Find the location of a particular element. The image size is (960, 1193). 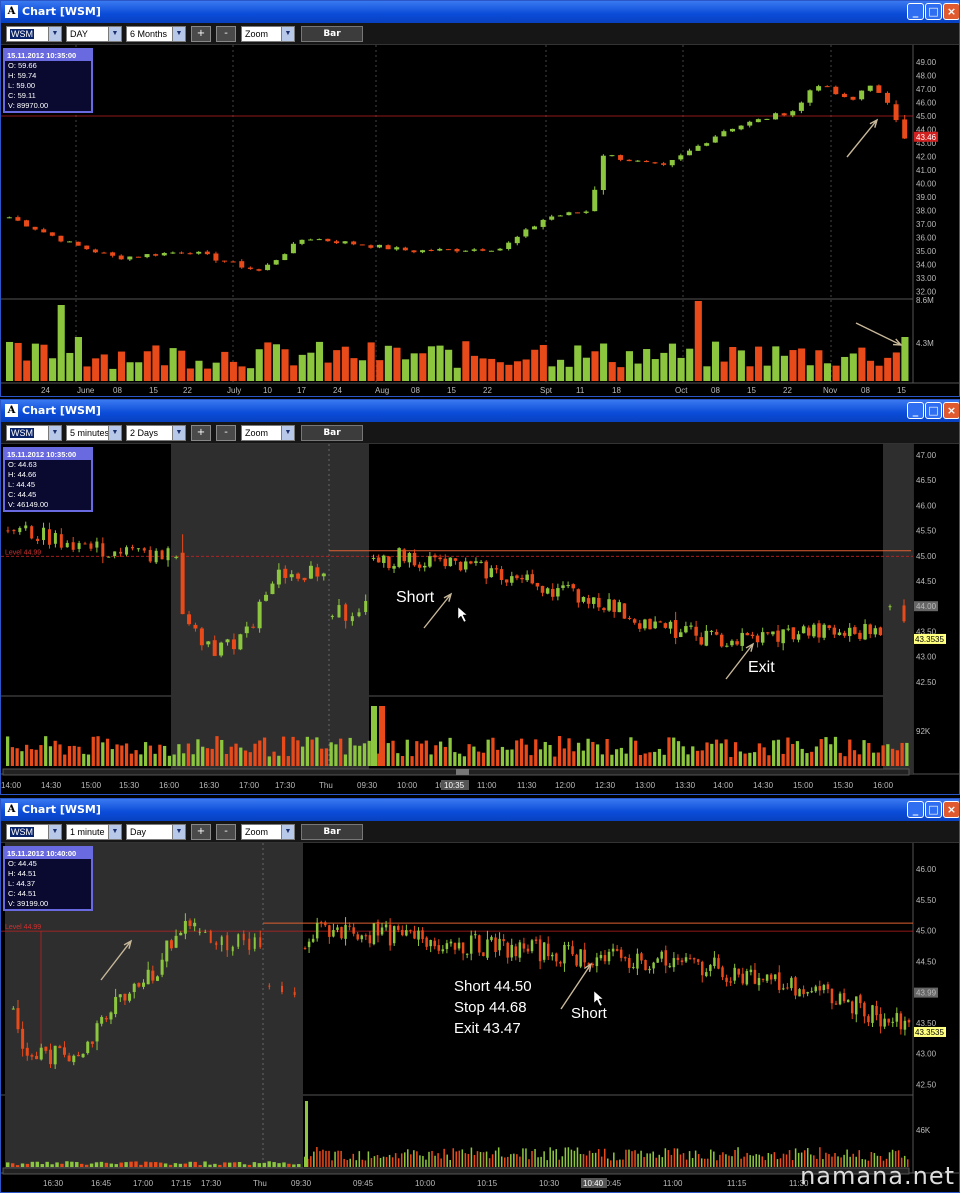

price-tick-label: 45.50 is located at coordinates (926, 531).